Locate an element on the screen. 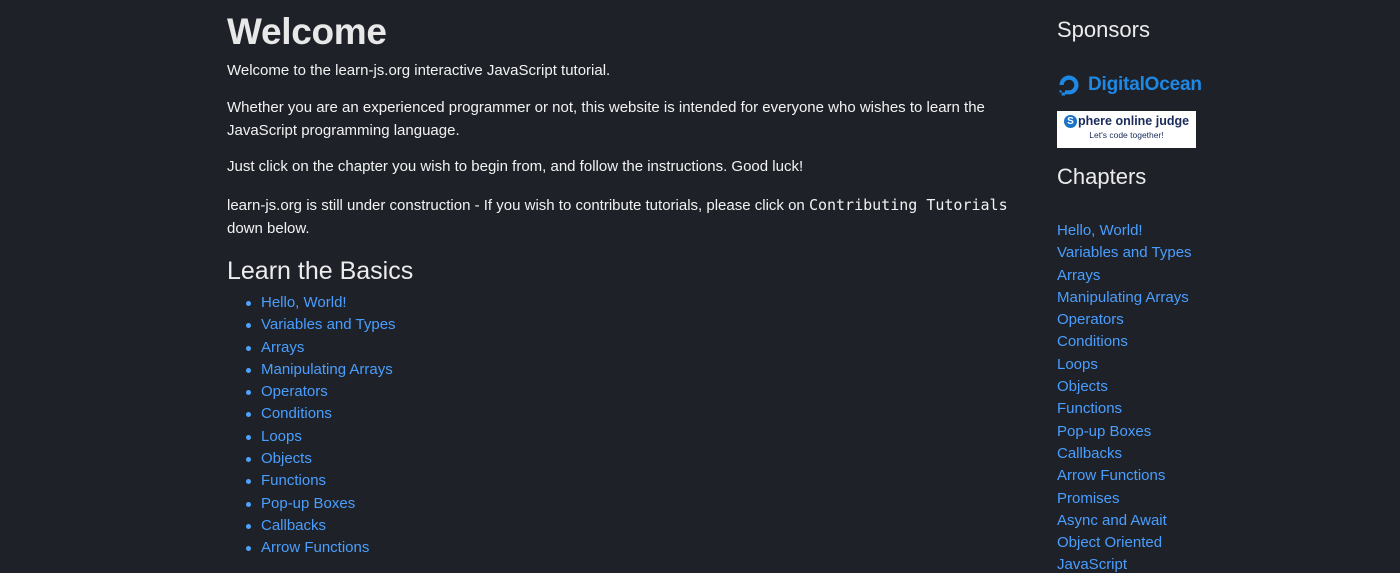 This screenshot has width=1400, height=573. basics-item-variables-and-types: Variables and Types is located at coordinates (311, 325).